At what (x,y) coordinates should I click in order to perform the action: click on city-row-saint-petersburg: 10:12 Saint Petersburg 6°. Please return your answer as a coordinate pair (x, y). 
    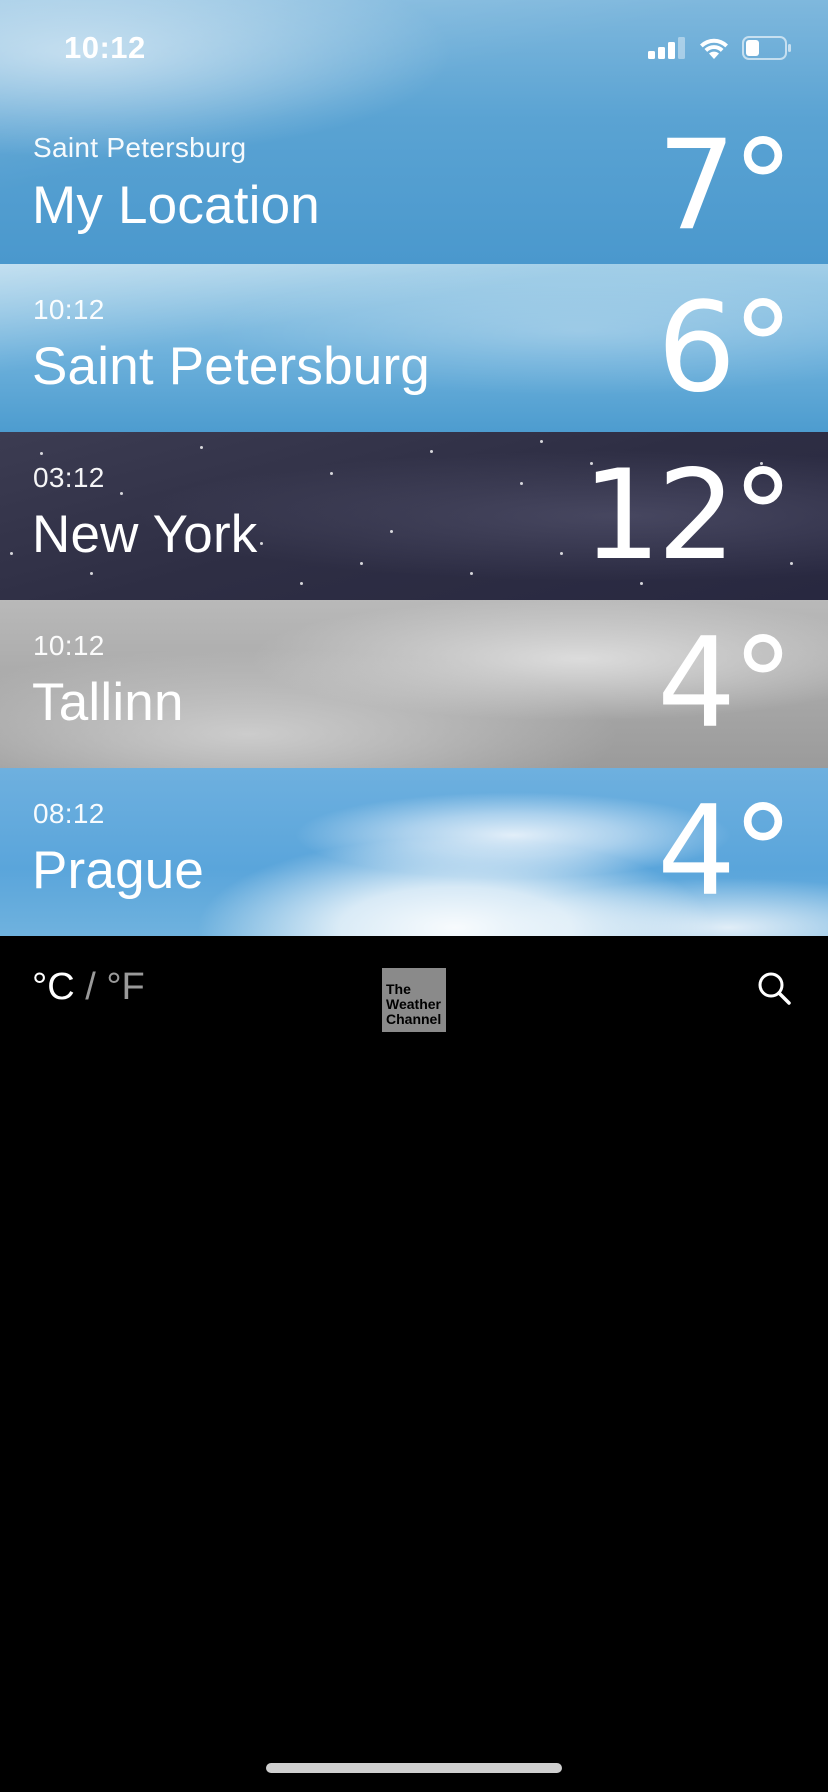
    Looking at the image, I should click on (414, 348).